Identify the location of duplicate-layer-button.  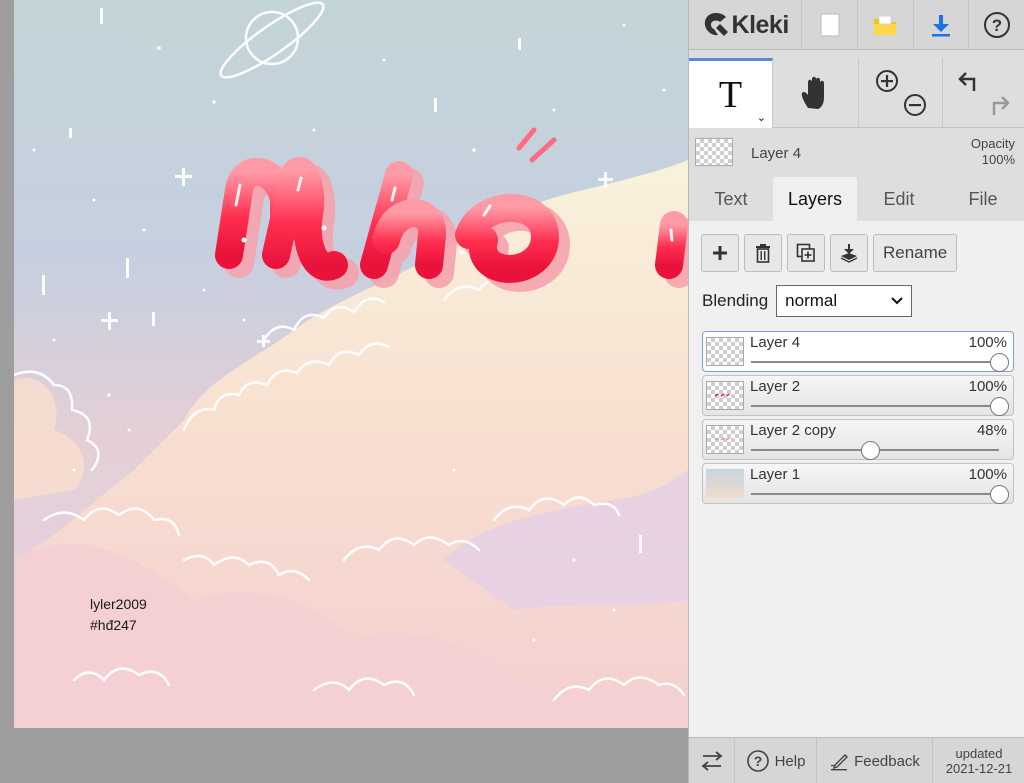
(806, 253).